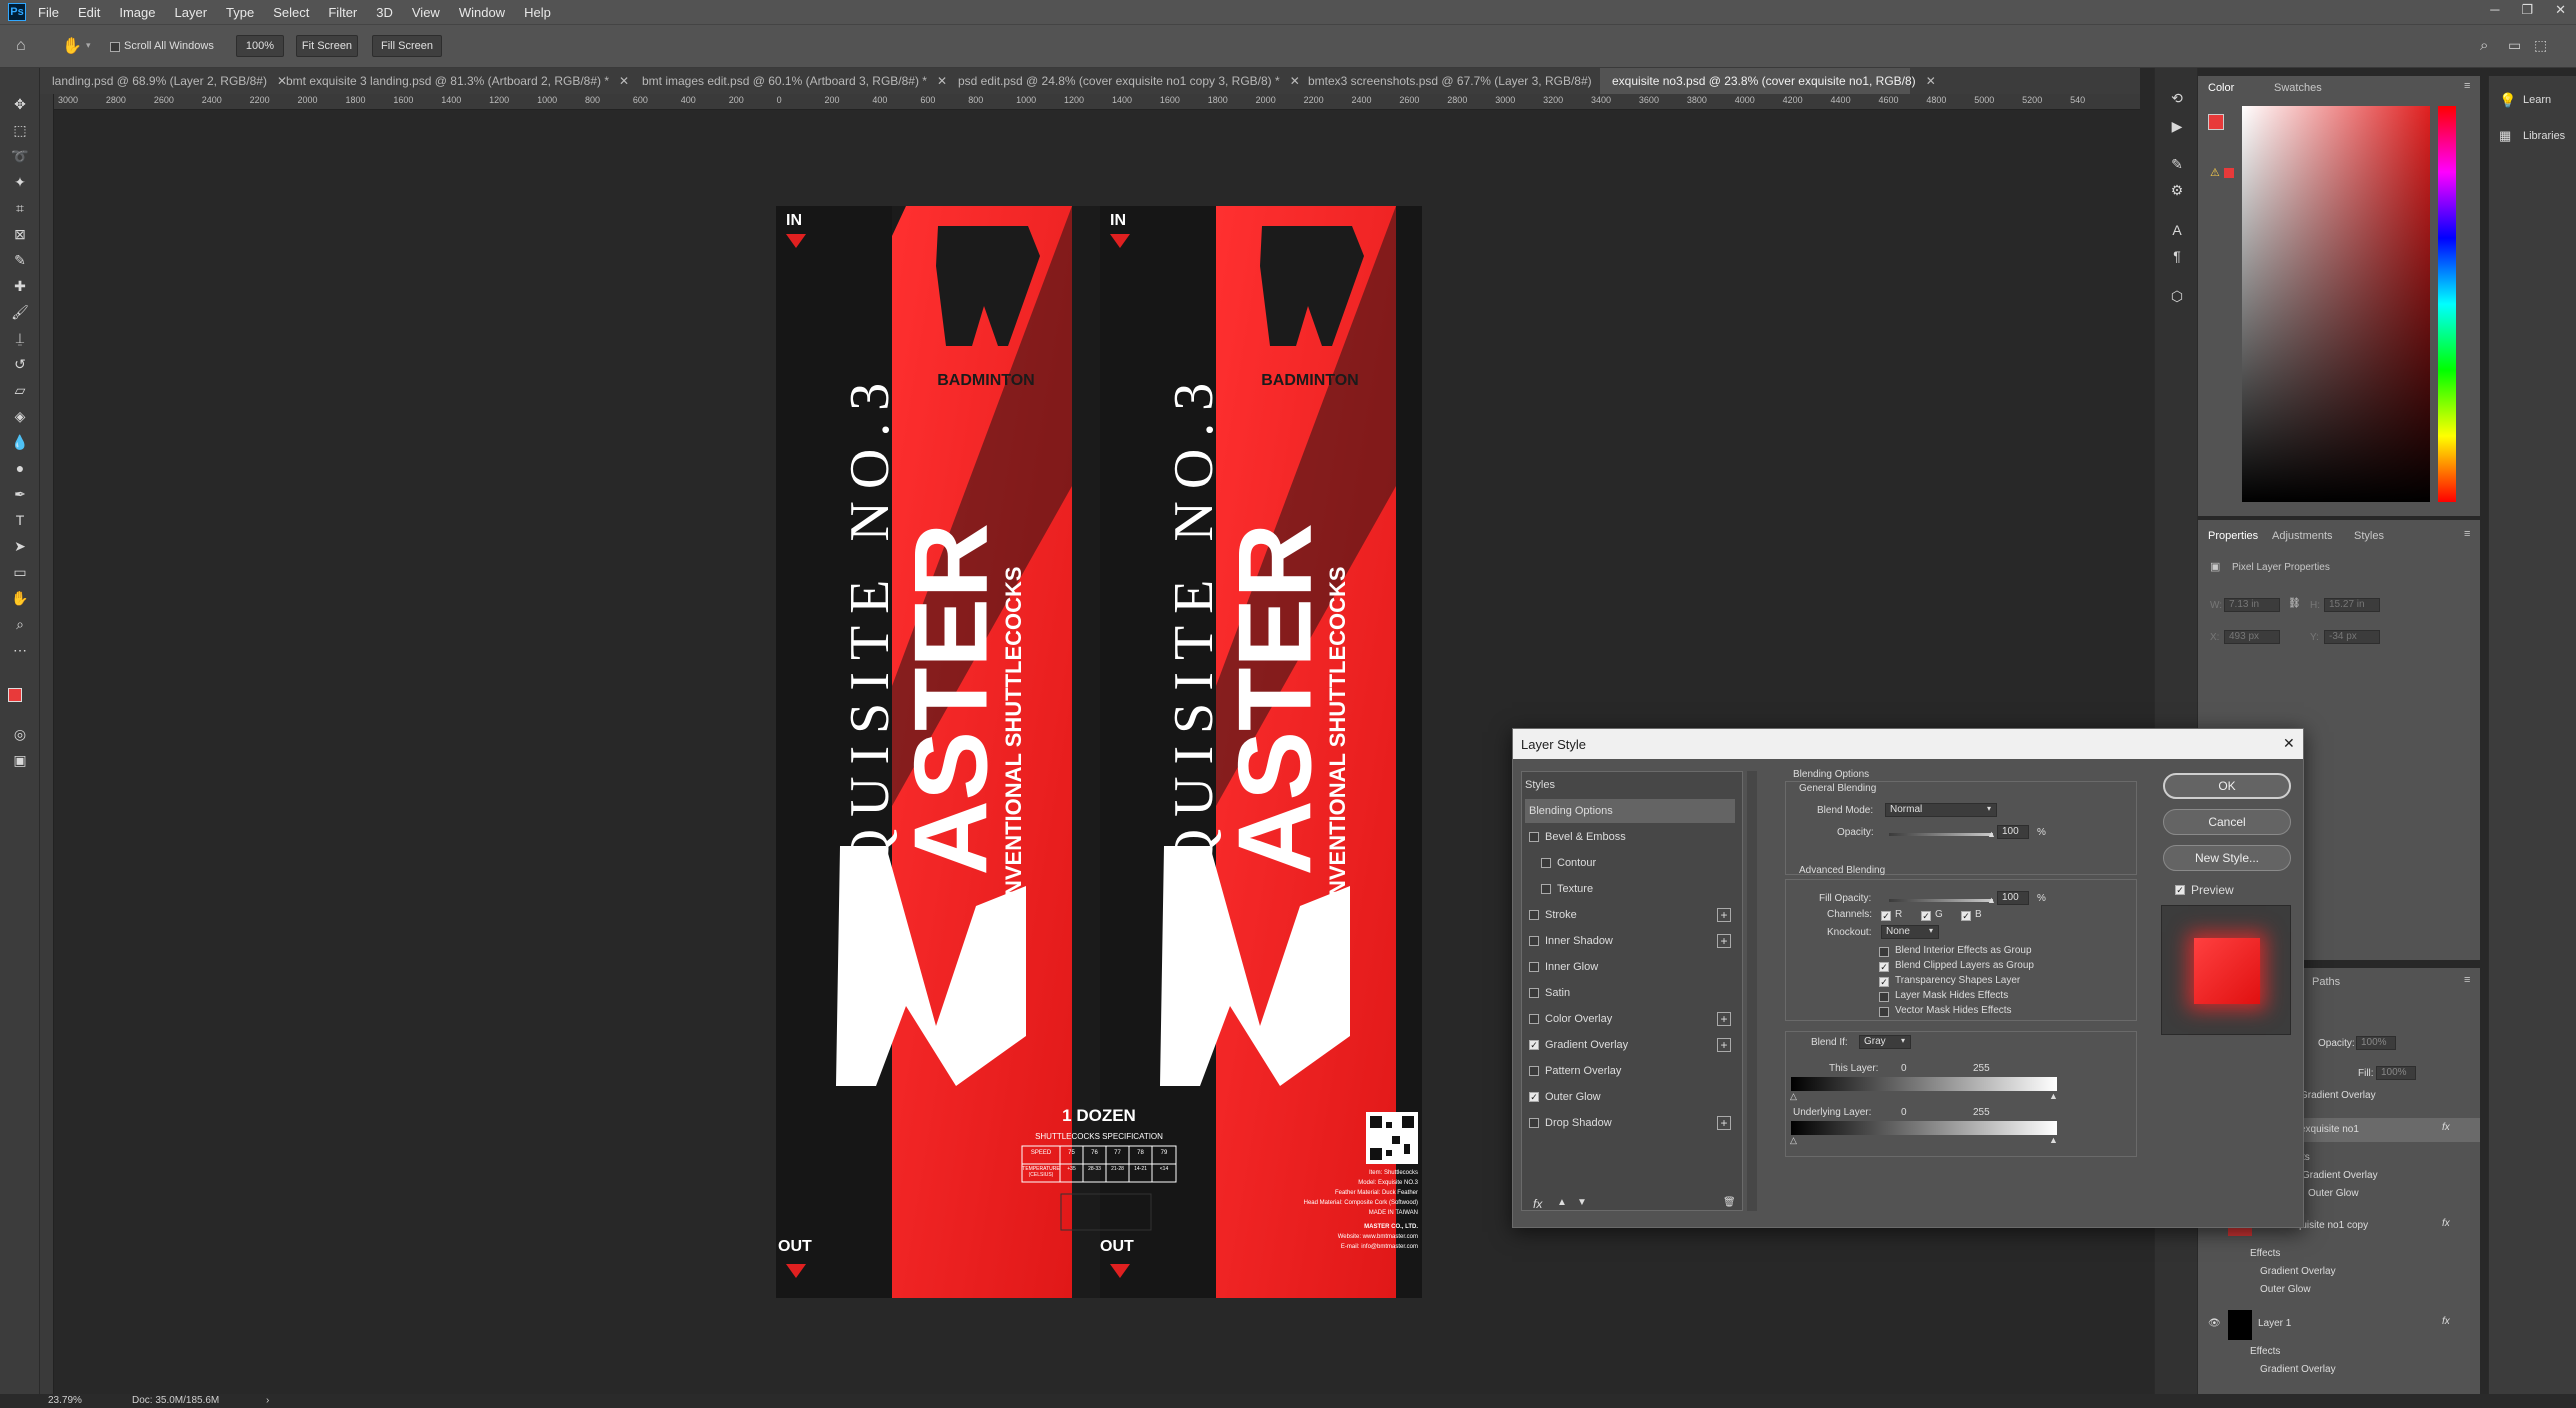 Image resolution: width=2576 pixels, height=1408 pixels. I want to click on home-icon: ⌂, so click(21, 46).